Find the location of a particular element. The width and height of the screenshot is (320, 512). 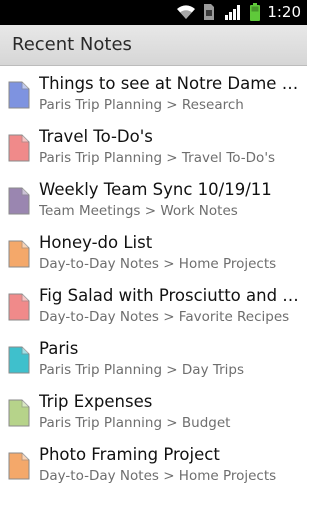

signal-icon is located at coordinates (233, 14).